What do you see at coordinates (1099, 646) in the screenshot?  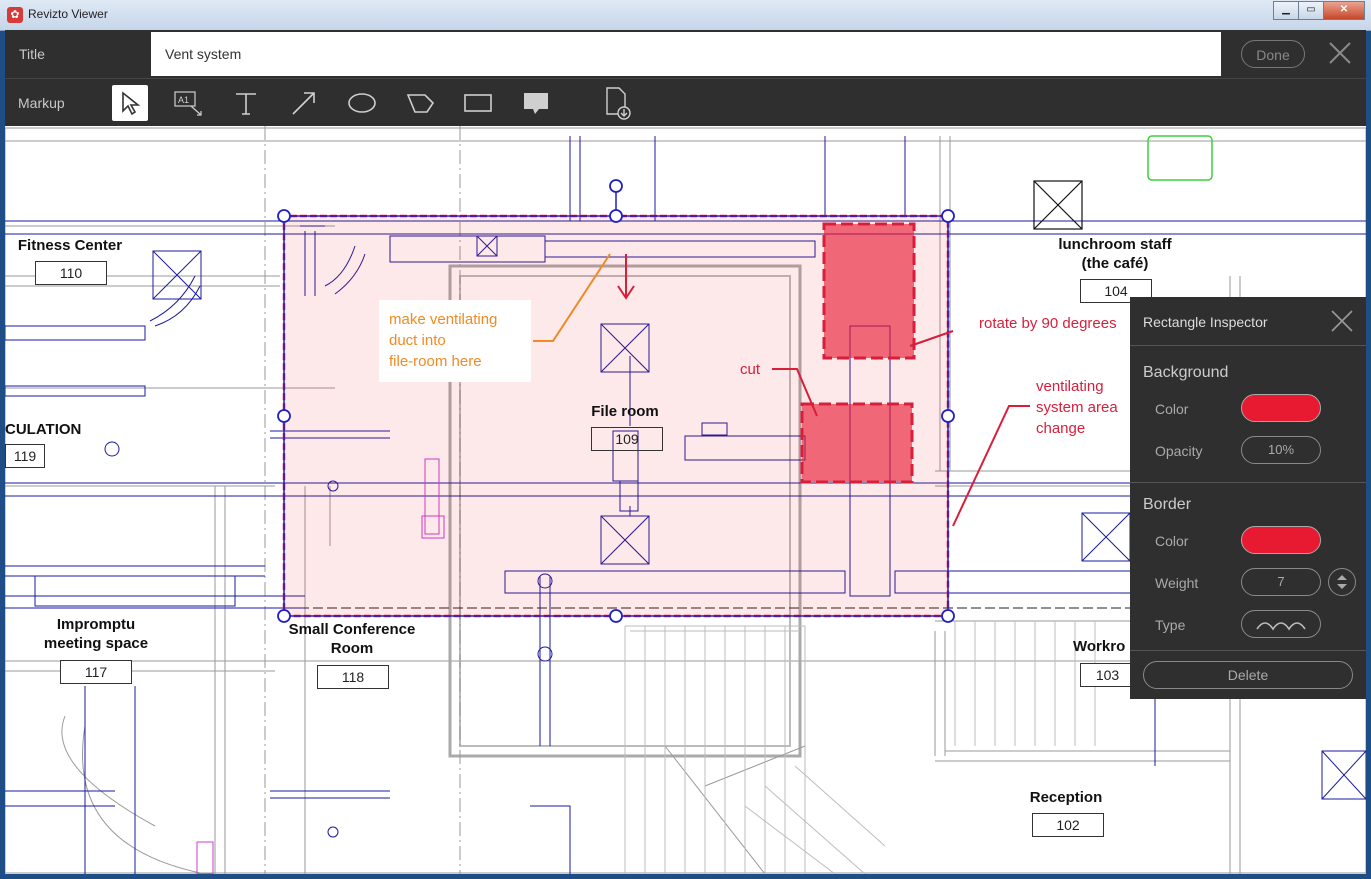 I see `room-label-workroom: Workro` at bounding box center [1099, 646].